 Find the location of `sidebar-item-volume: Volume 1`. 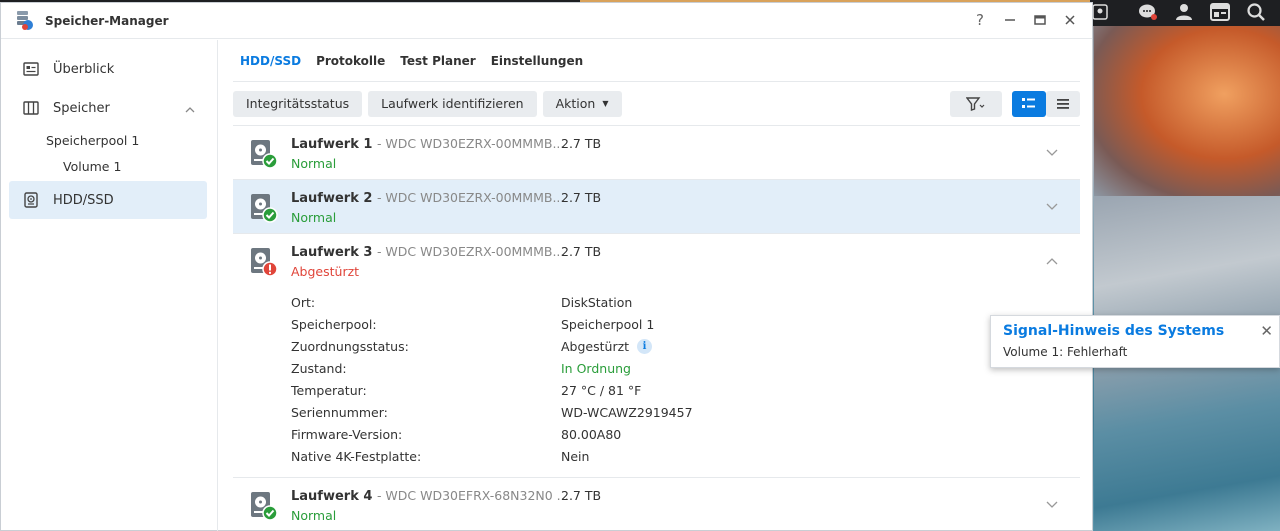

sidebar-item-volume: Volume 1 is located at coordinates (108, 166).